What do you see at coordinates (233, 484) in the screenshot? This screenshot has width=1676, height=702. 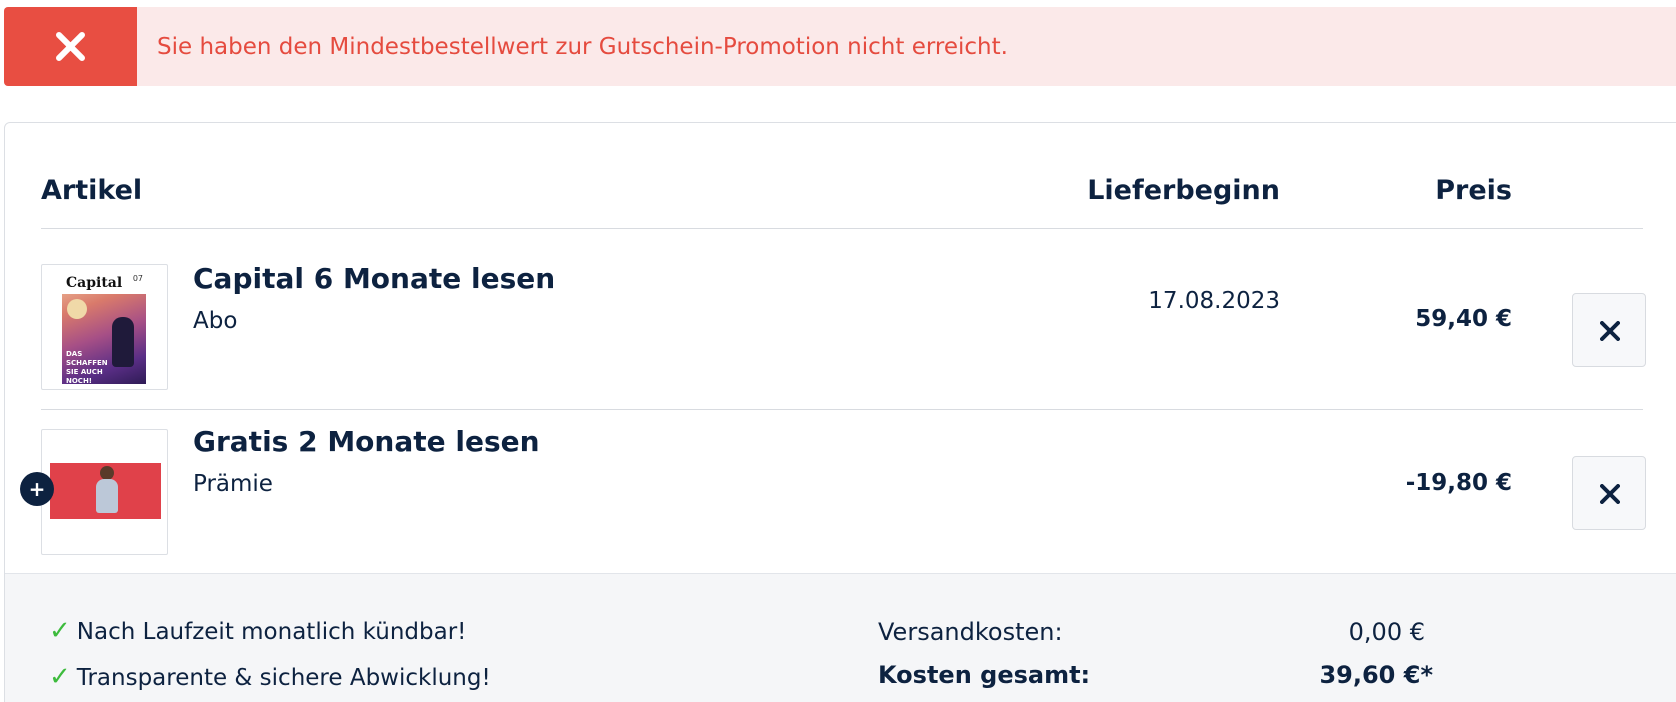 I see `item-subtitle: Prämie` at bounding box center [233, 484].